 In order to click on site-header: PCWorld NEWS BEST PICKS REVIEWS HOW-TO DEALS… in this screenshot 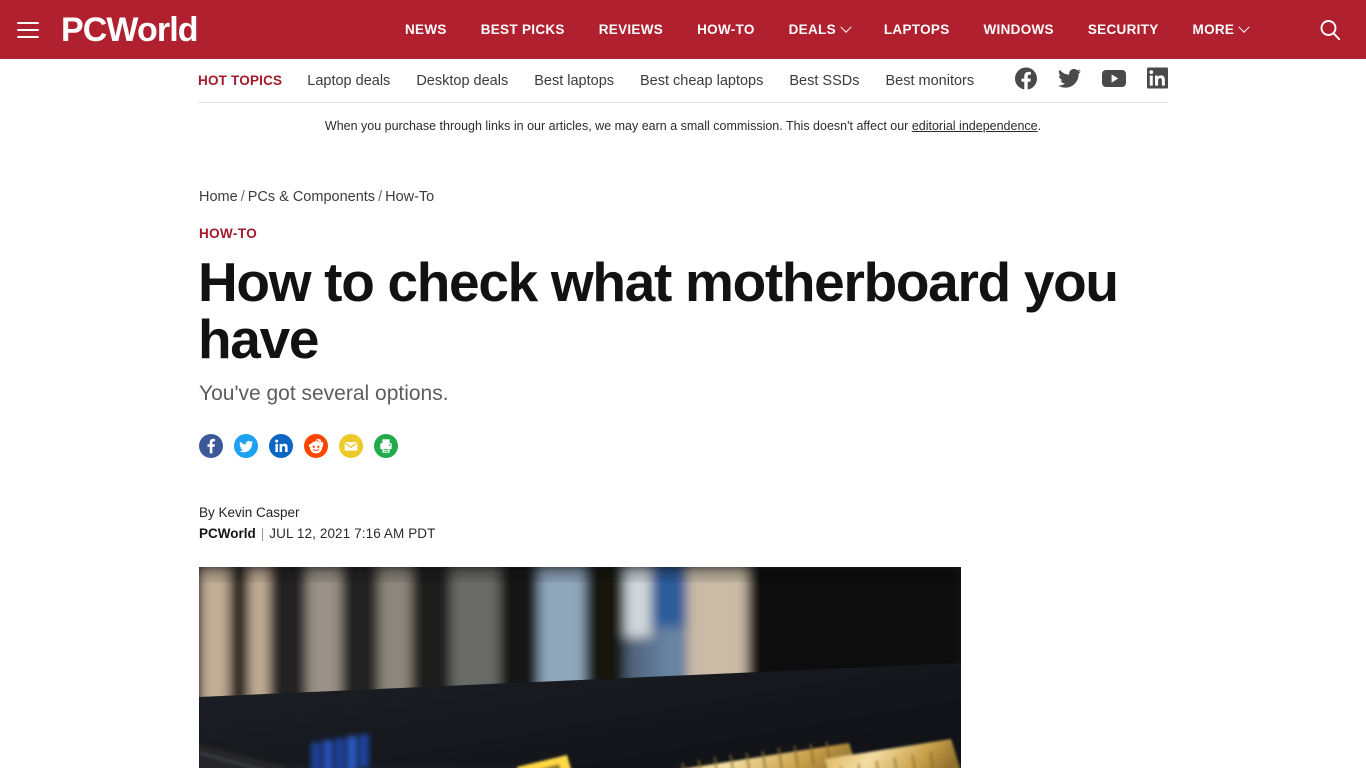, I will do `click(683, 29)`.